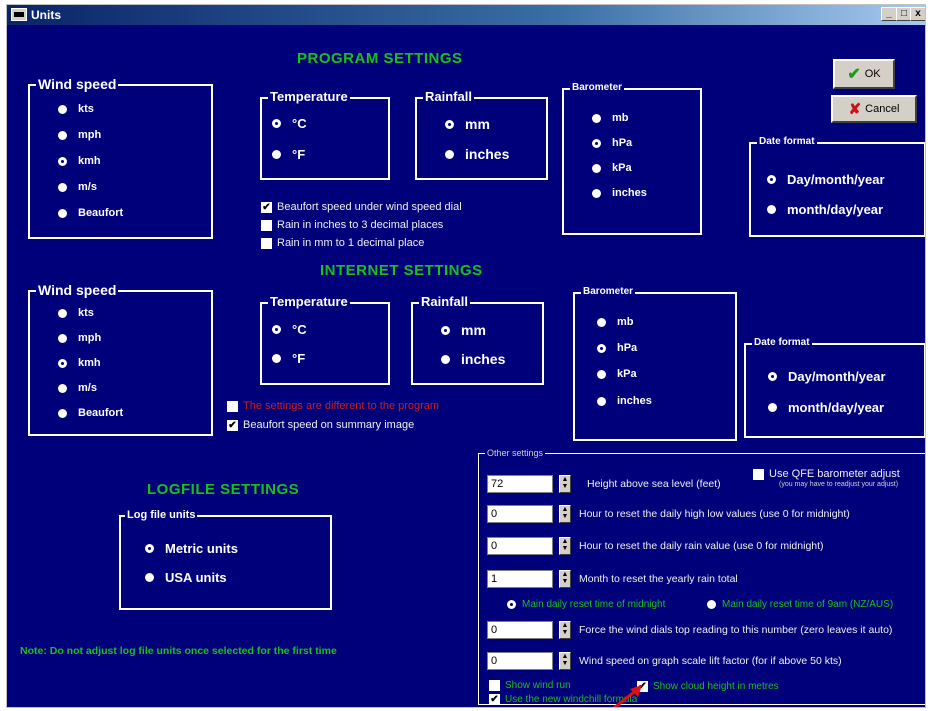  Describe the element at coordinates (90, 213) in the screenshot. I see `program-wind-beaufort: Beaufort` at that location.